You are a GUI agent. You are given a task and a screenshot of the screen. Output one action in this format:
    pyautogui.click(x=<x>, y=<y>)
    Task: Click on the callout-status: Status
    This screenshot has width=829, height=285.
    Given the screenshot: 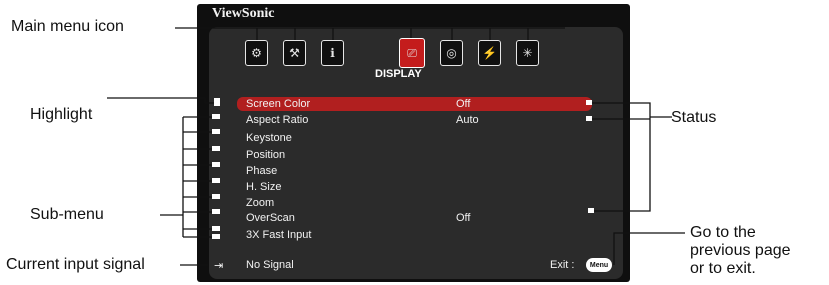 What is the action you would take?
    pyautogui.click(x=694, y=117)
    